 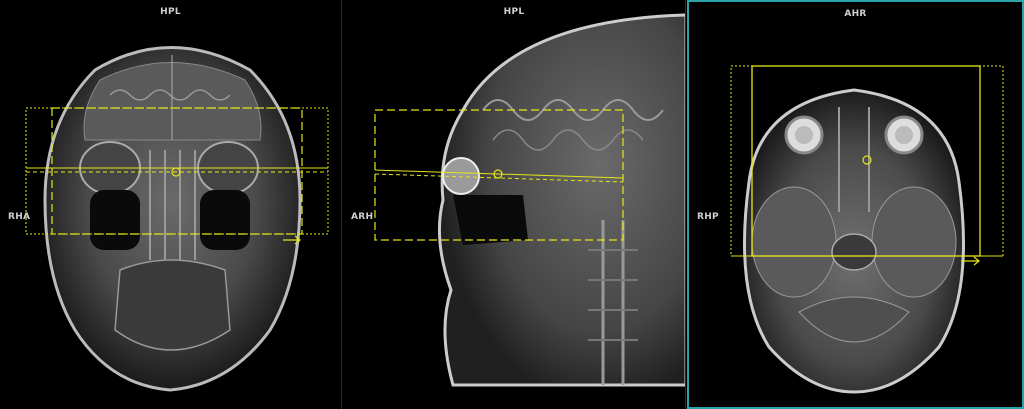 What do you see at coordinates (708, 217) in the screenshot?
I see `axial-left-orientation-label: RHP` at bounding box center [708, 217].